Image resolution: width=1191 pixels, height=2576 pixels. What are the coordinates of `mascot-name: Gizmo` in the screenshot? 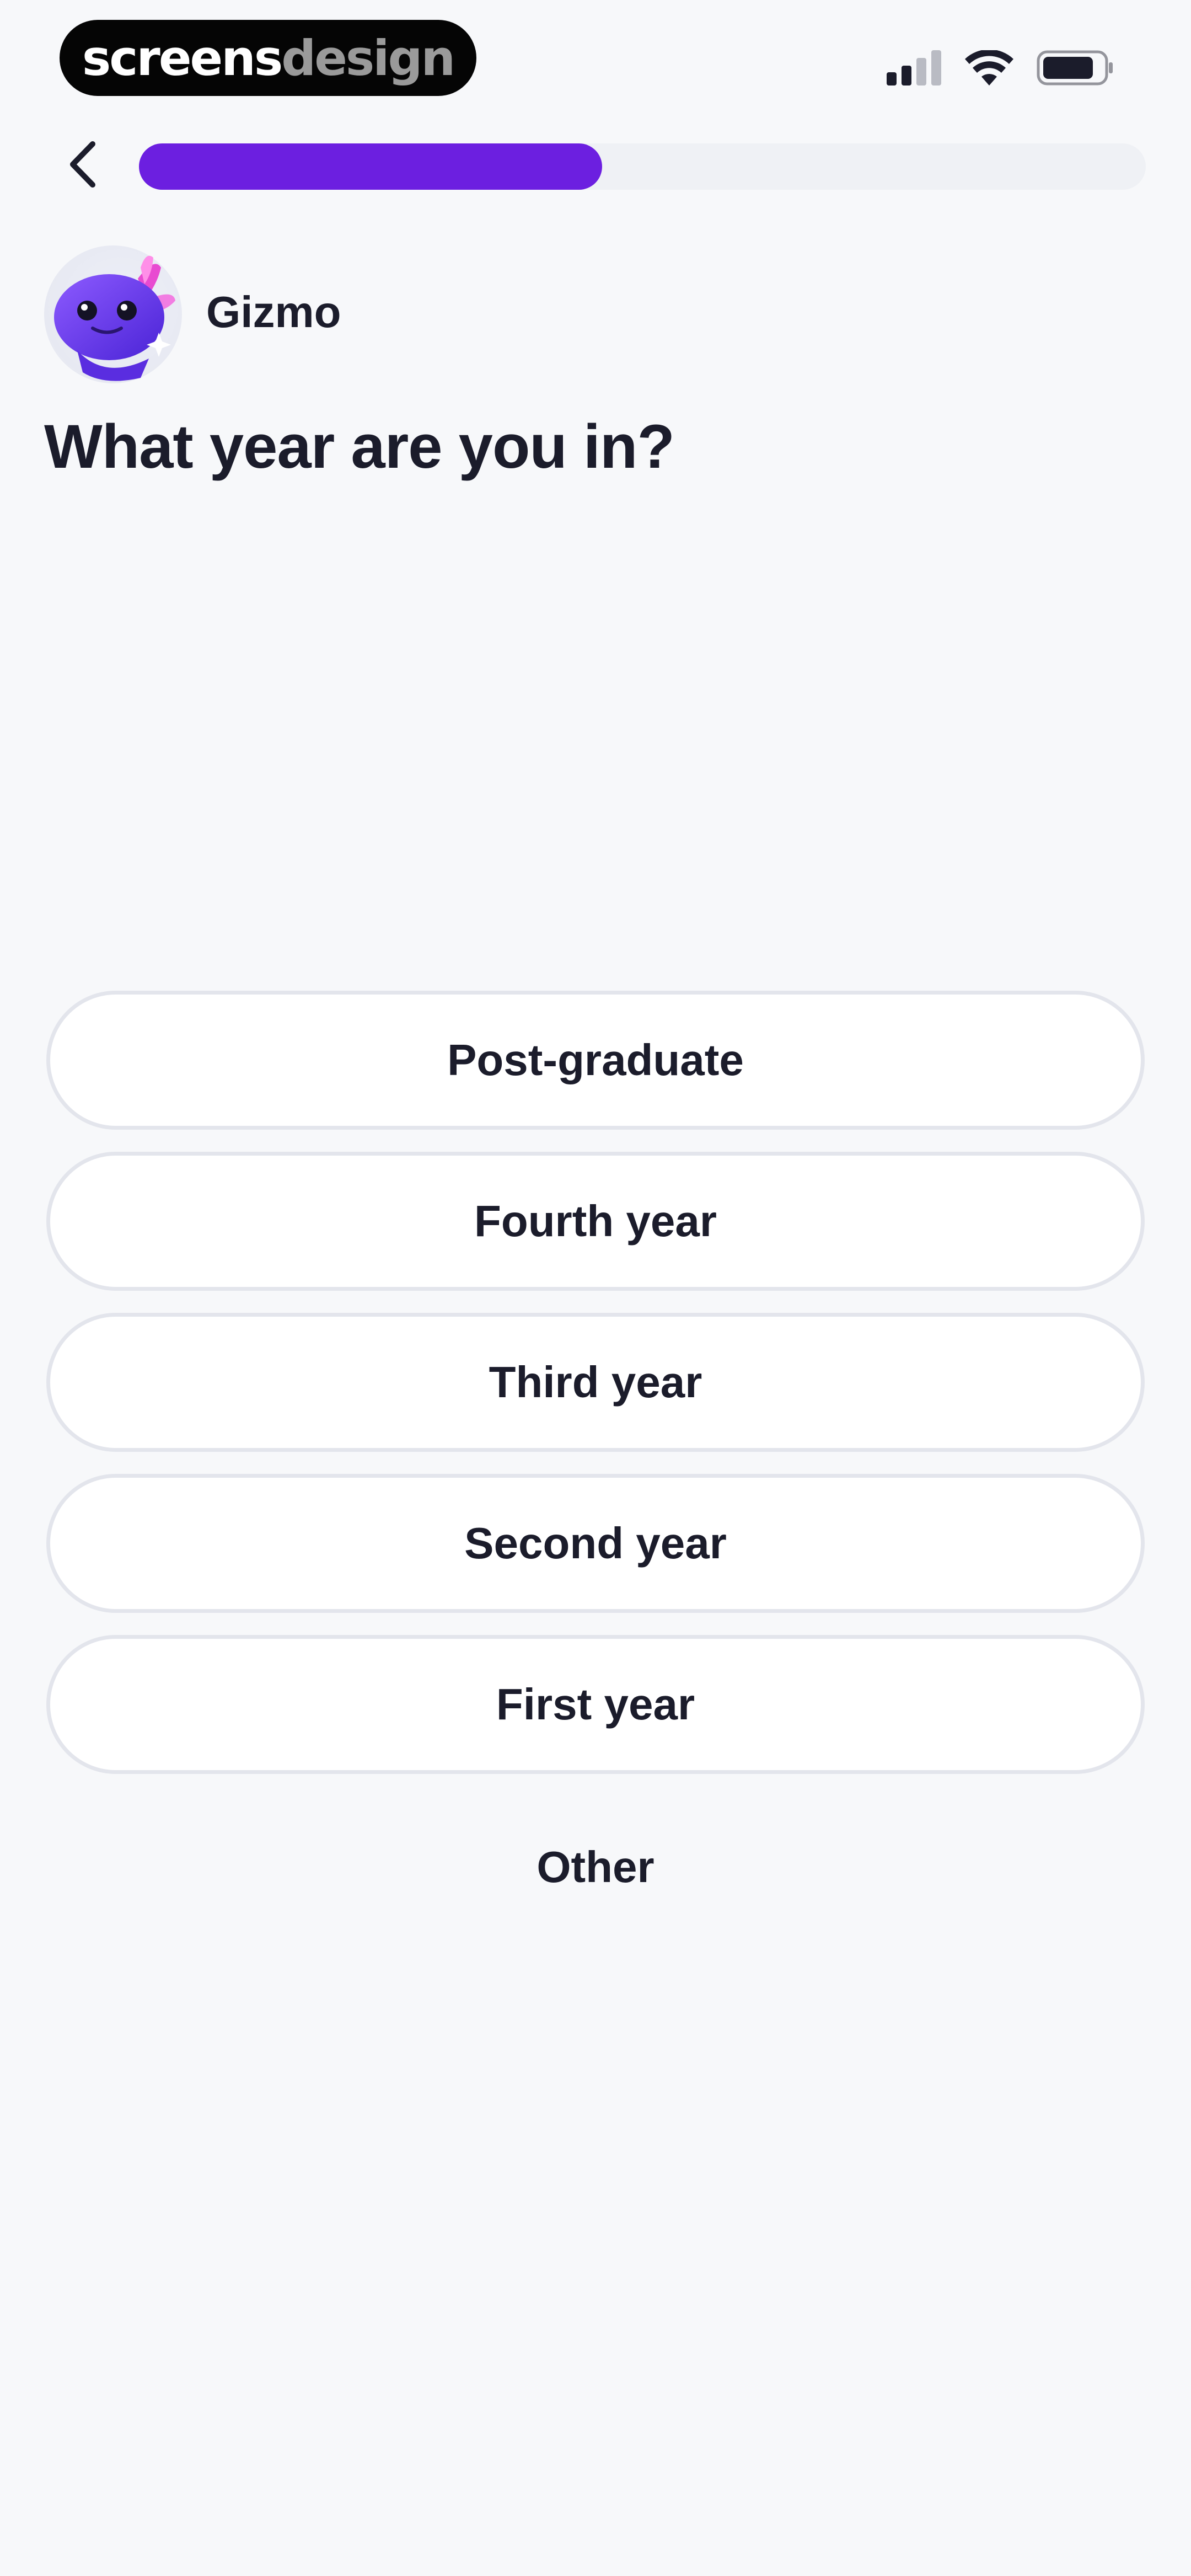 It's located at (273, 311).